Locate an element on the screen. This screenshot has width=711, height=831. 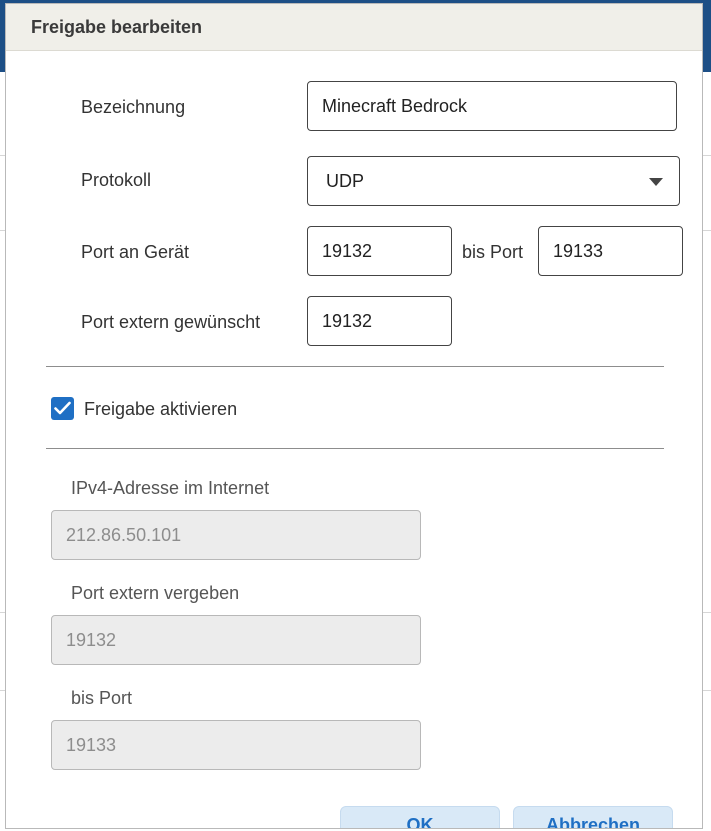
ipv4-field is located at coordinates (236, 535).